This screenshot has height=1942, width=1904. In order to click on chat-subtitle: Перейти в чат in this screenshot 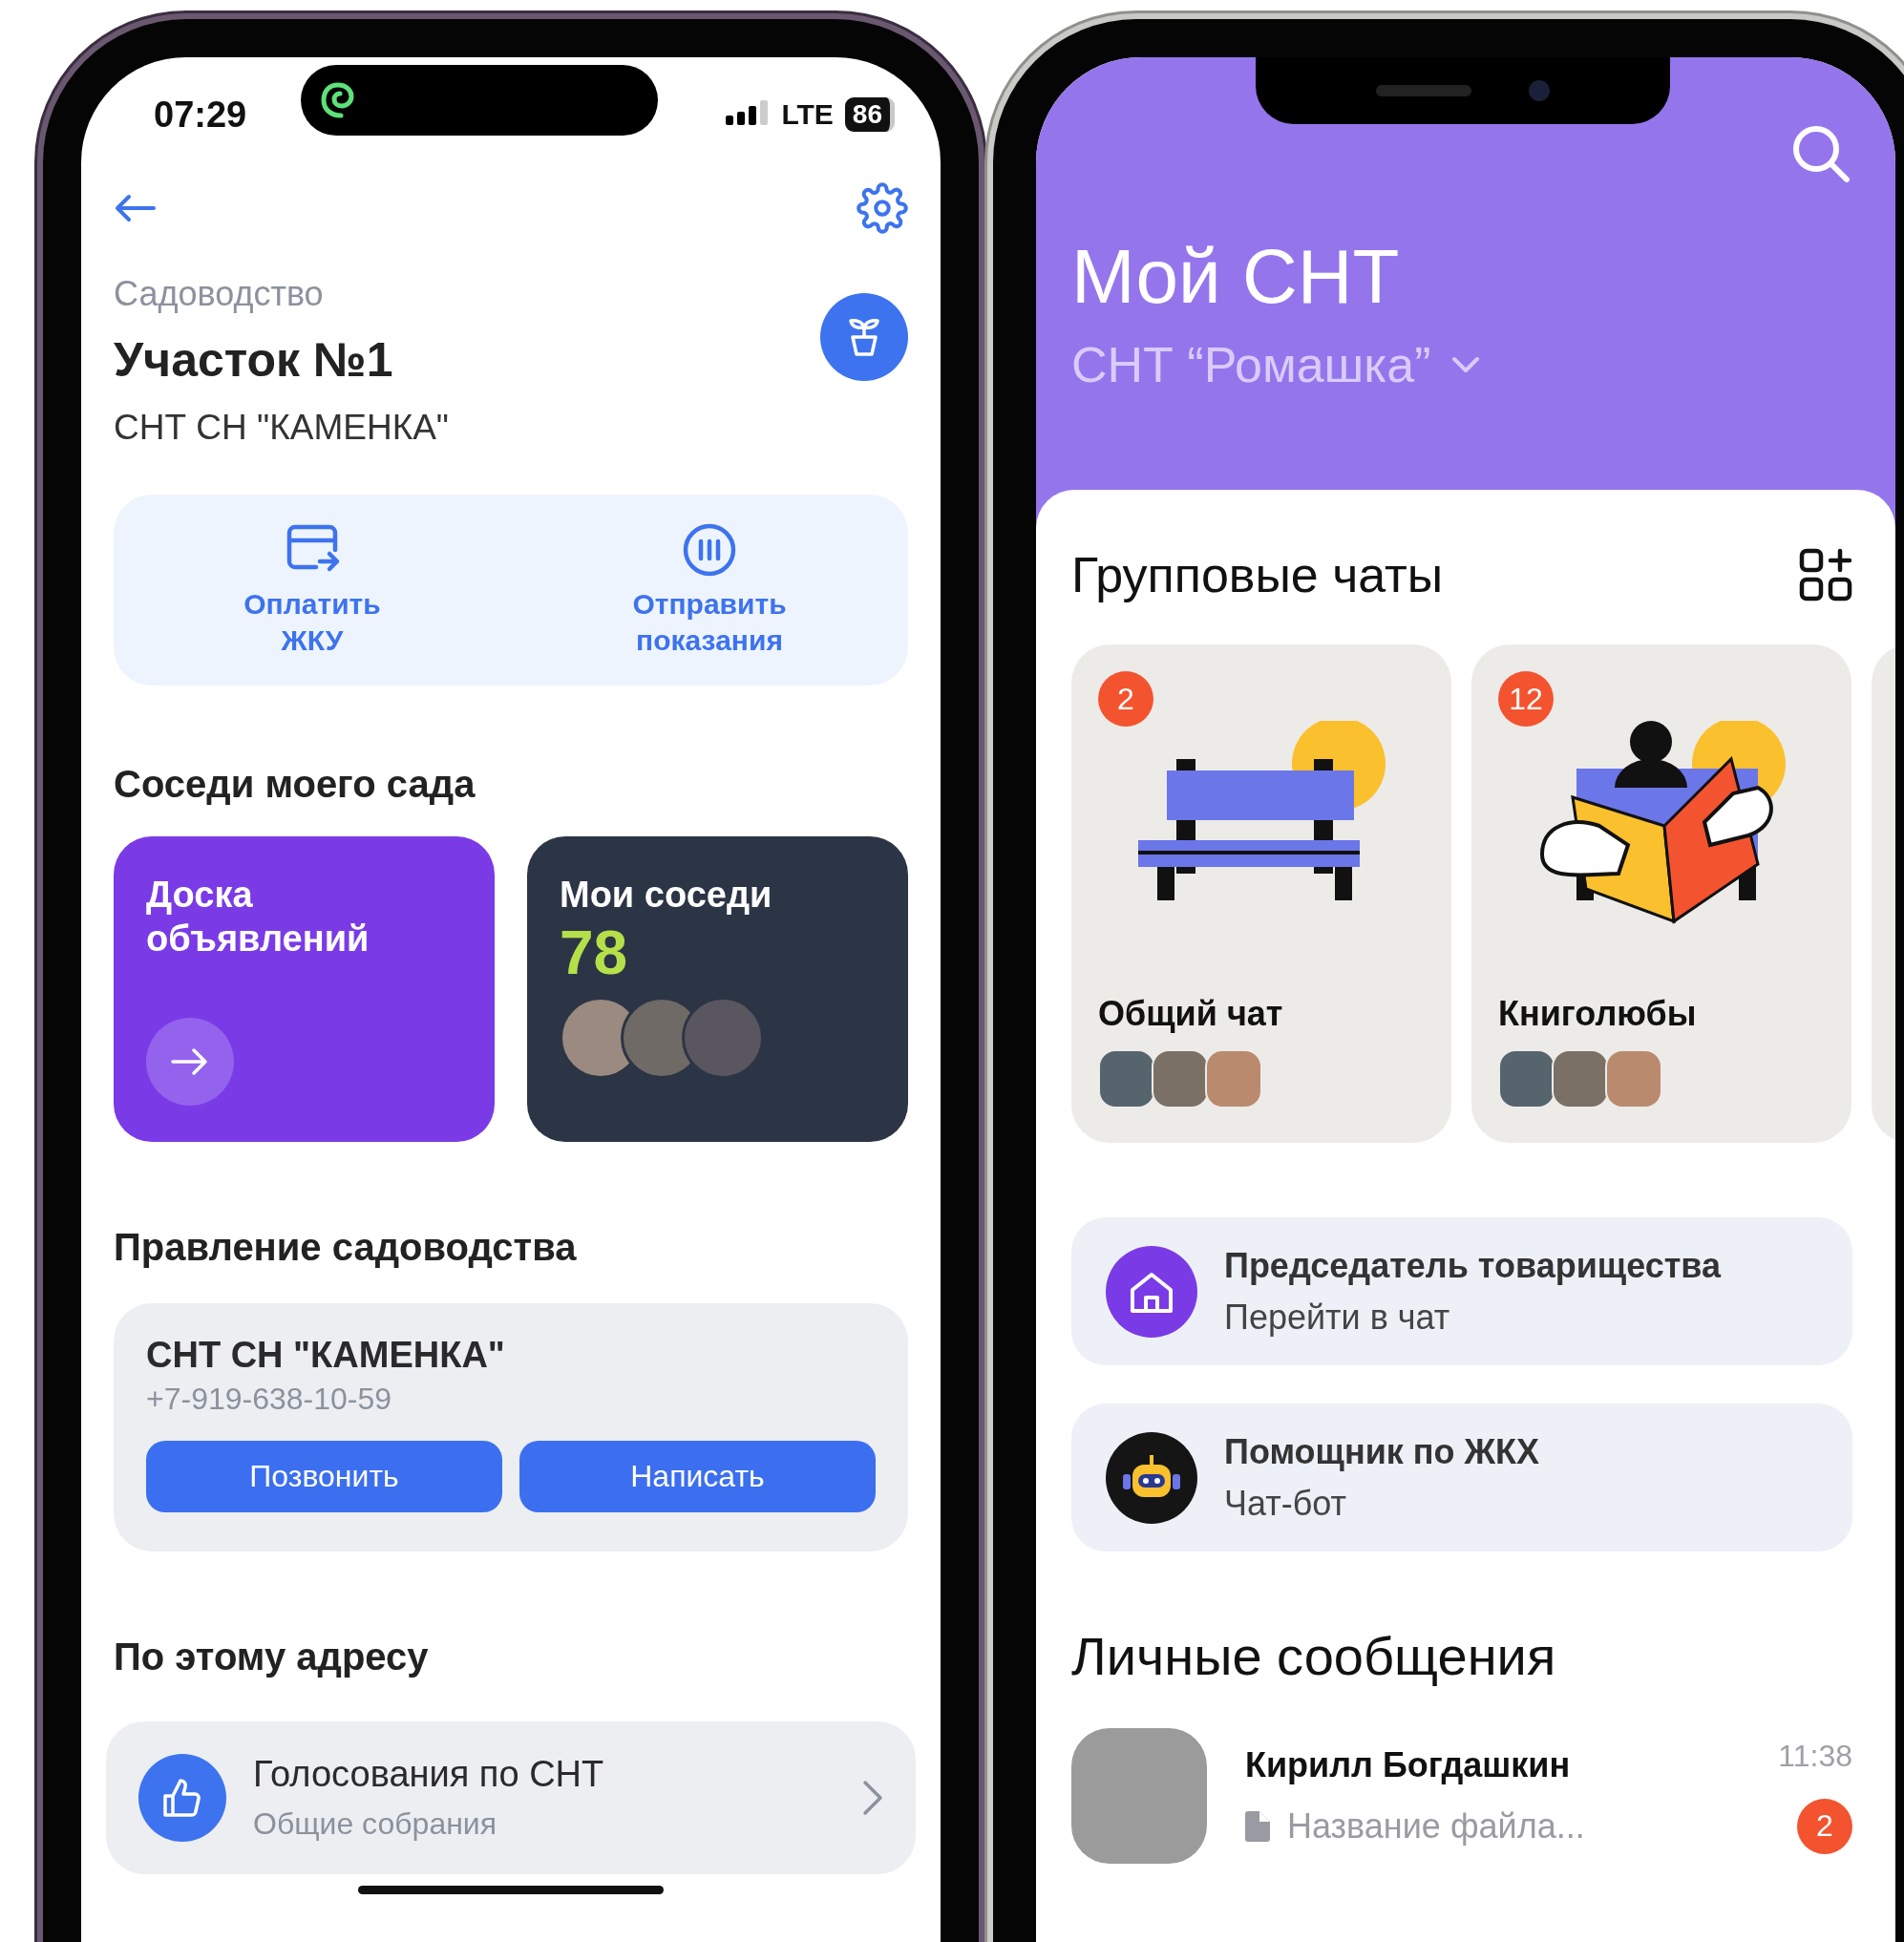, I will do `click(1337, 1317)`.